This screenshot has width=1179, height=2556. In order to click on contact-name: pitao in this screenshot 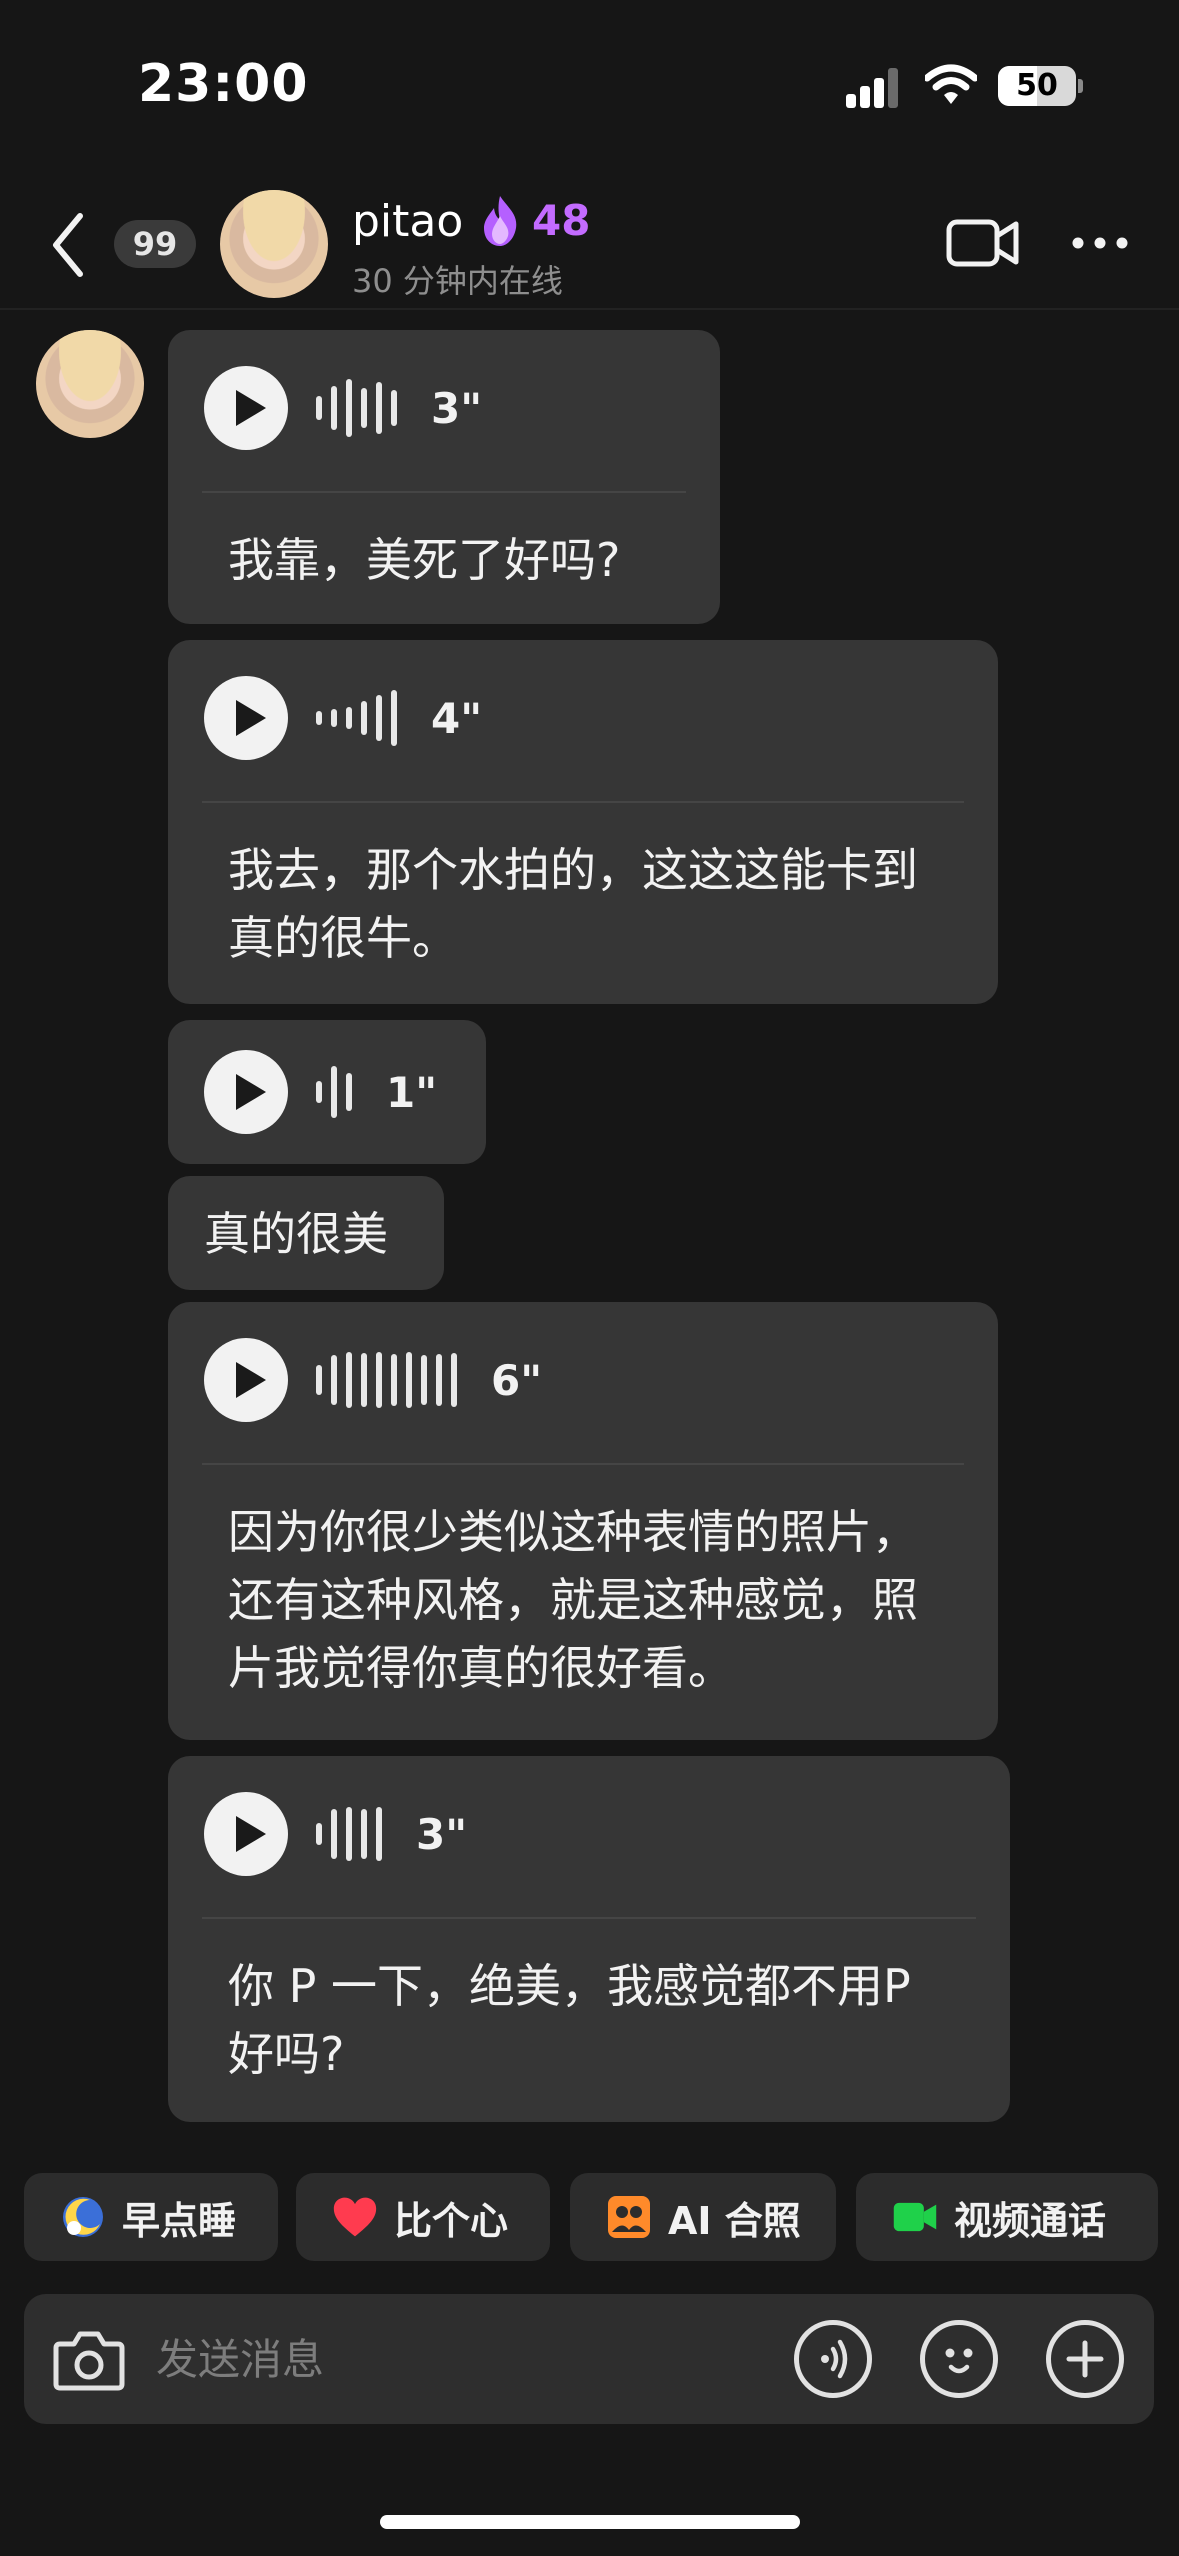, I will do `click(407, 221)`.